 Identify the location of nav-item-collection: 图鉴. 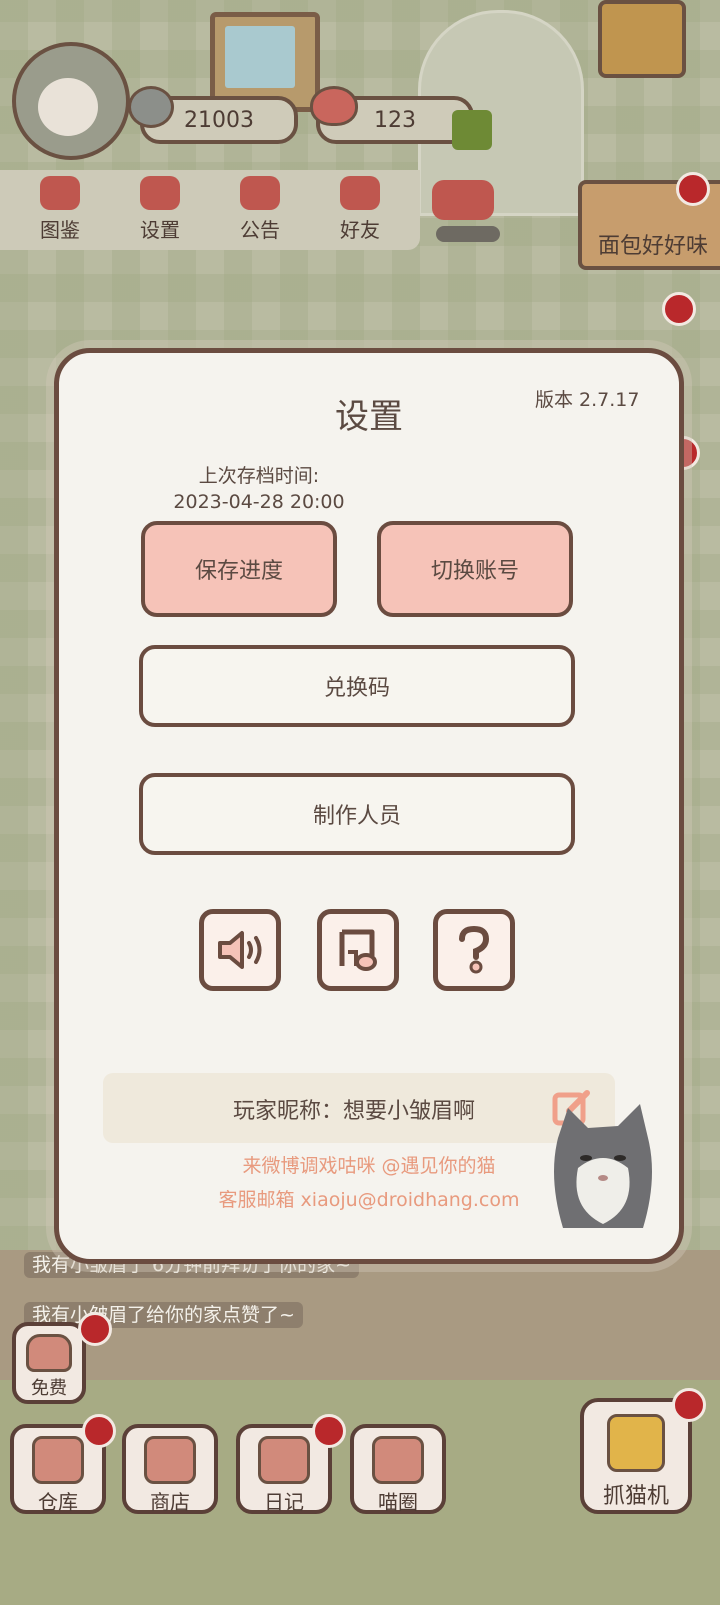
(60, 213).